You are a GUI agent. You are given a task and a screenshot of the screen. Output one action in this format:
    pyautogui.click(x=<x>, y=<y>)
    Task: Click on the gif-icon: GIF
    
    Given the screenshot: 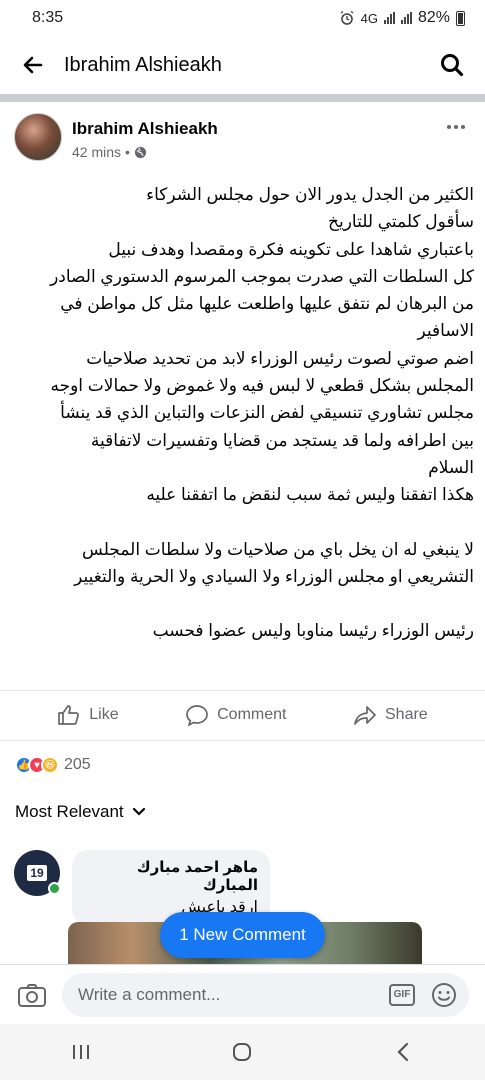 What is the action you would take?
    pyautogui.click(x=402, y=994)
    